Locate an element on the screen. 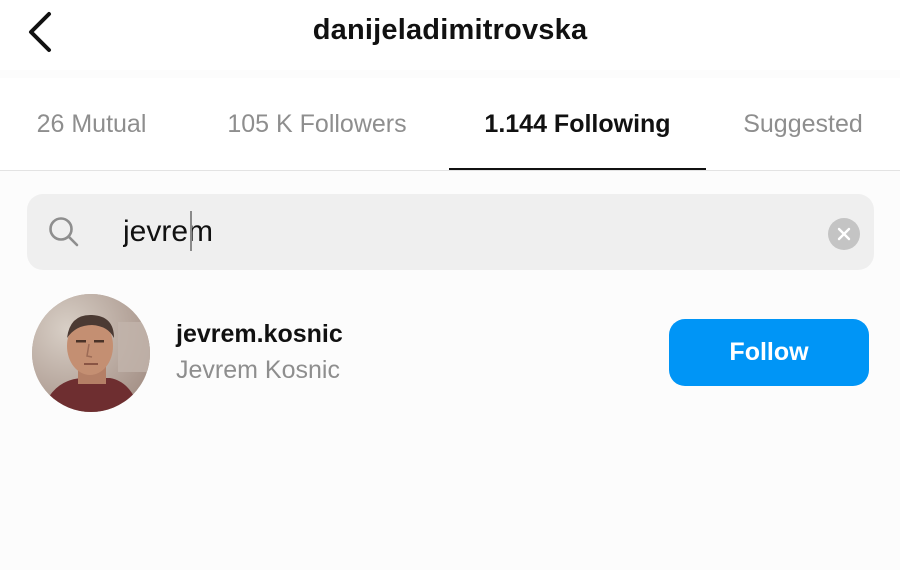  full-name: Jevrem Kosnic is located at coordinates (258, 370).